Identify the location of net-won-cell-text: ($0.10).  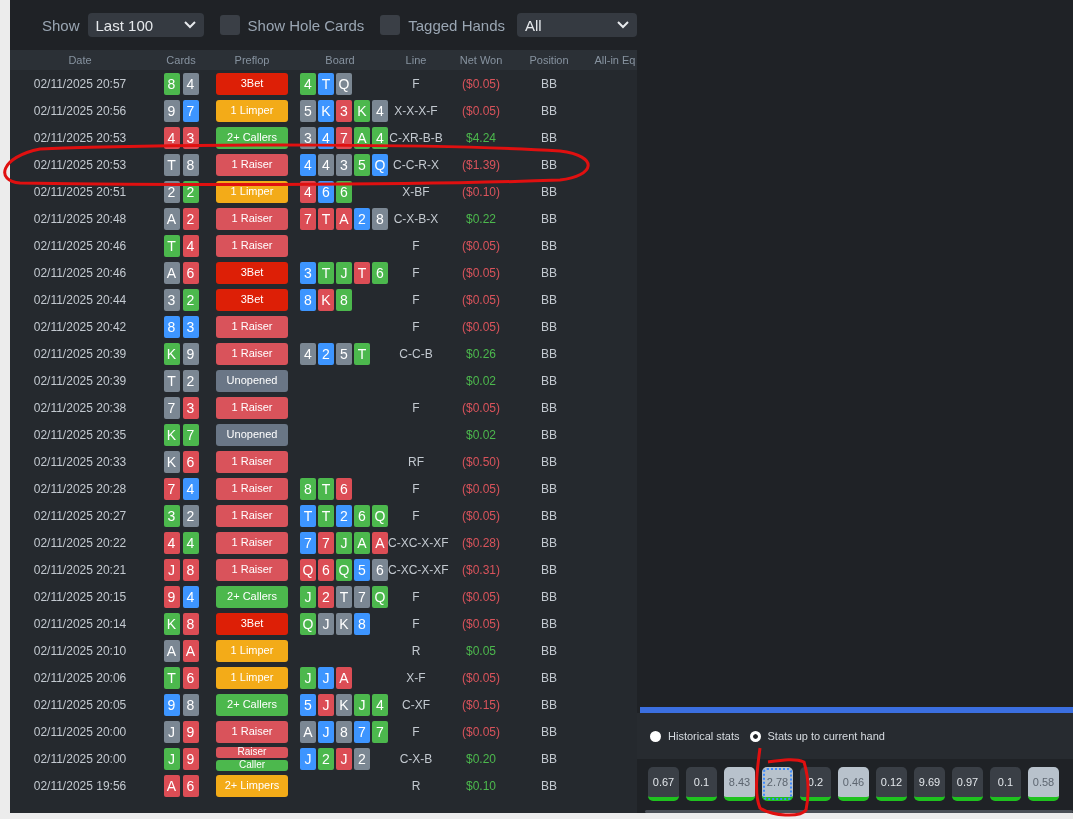
(481, 191).